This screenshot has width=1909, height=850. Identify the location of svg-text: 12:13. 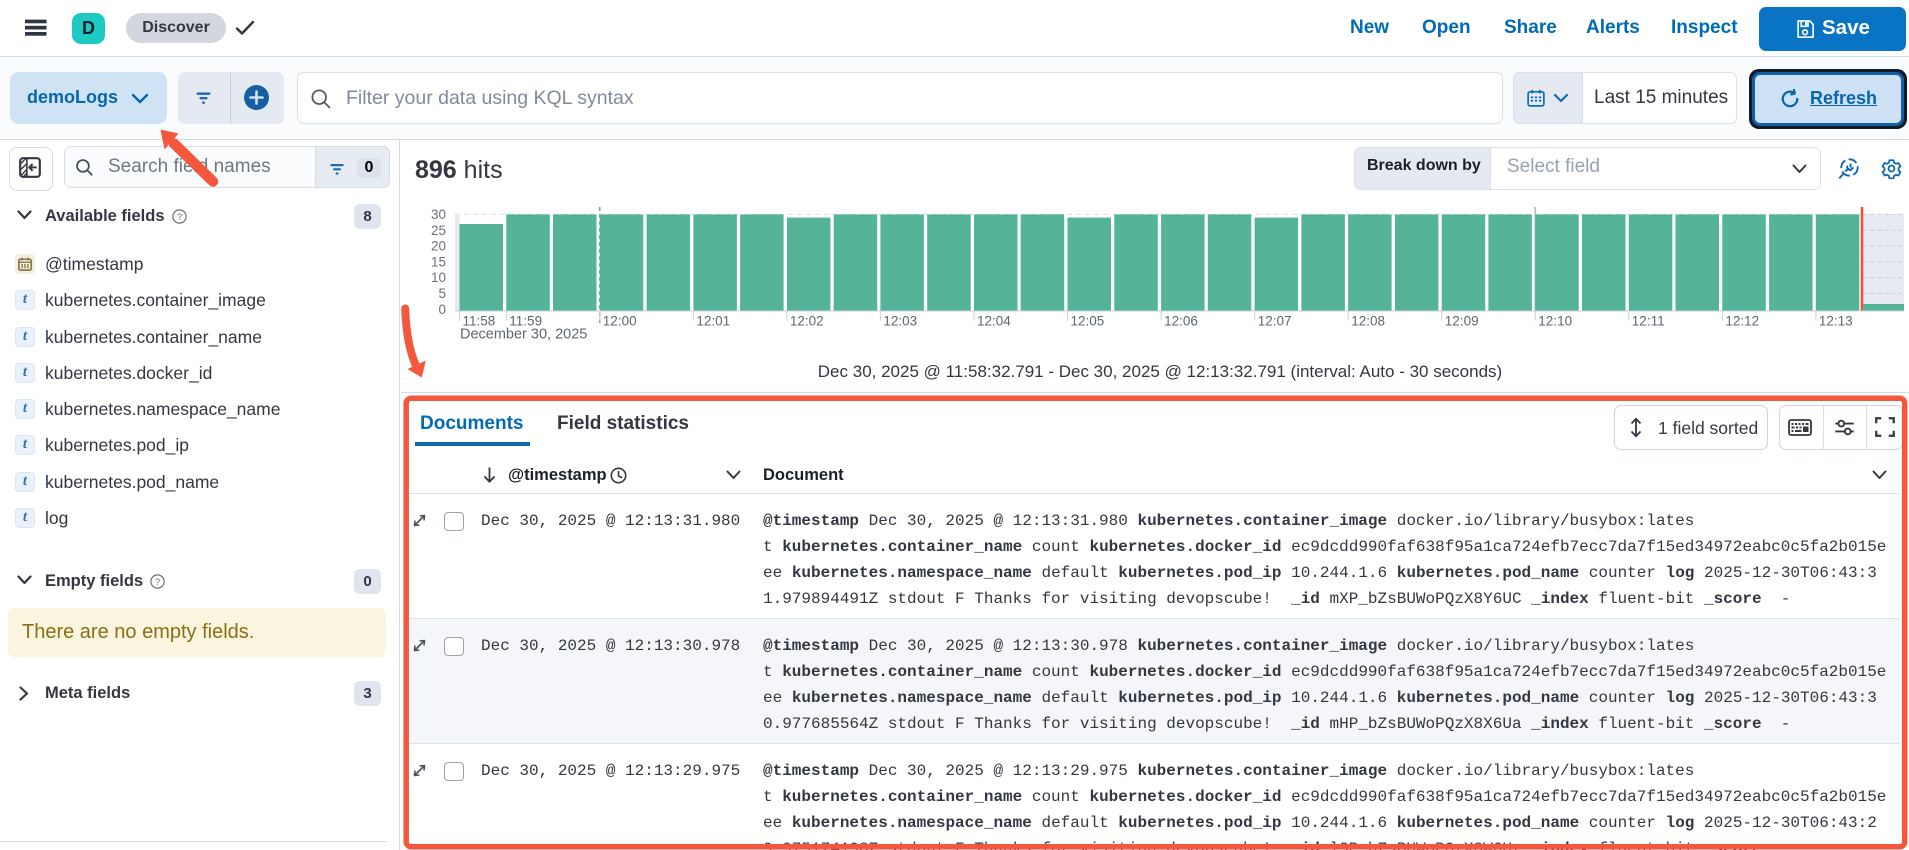
(1836, 321).